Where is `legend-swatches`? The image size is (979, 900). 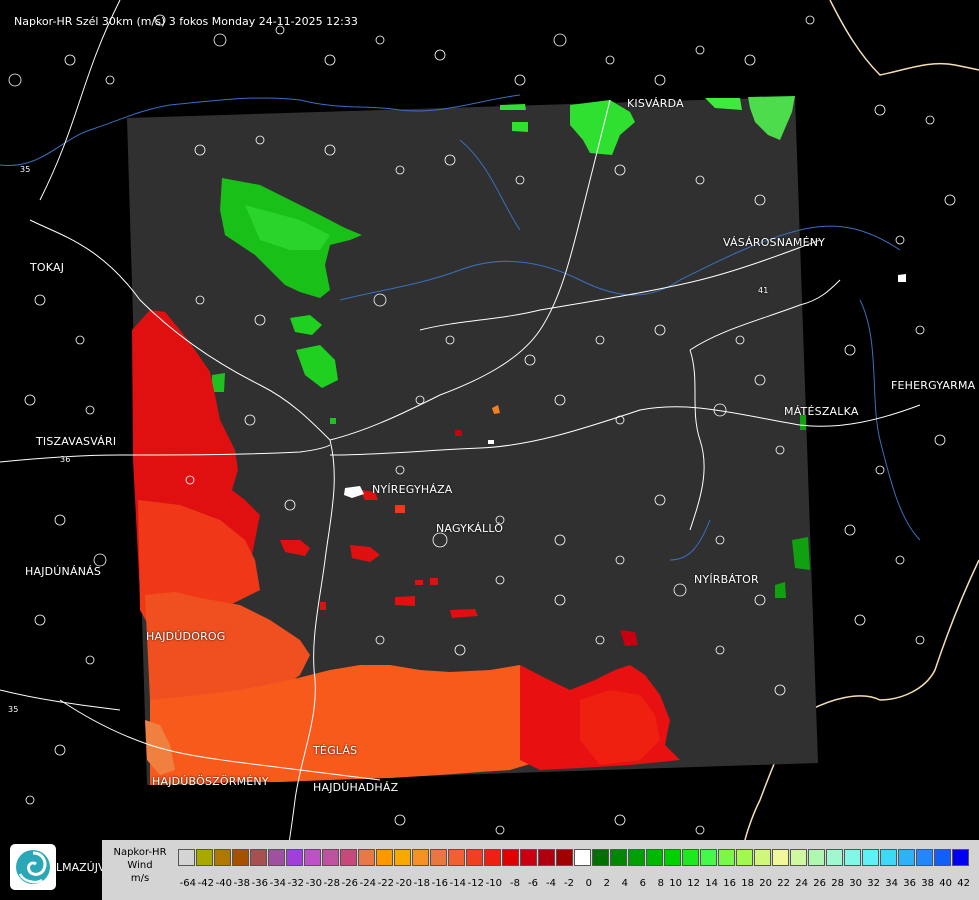
legend-swatches is located at coordinates (574, 857).